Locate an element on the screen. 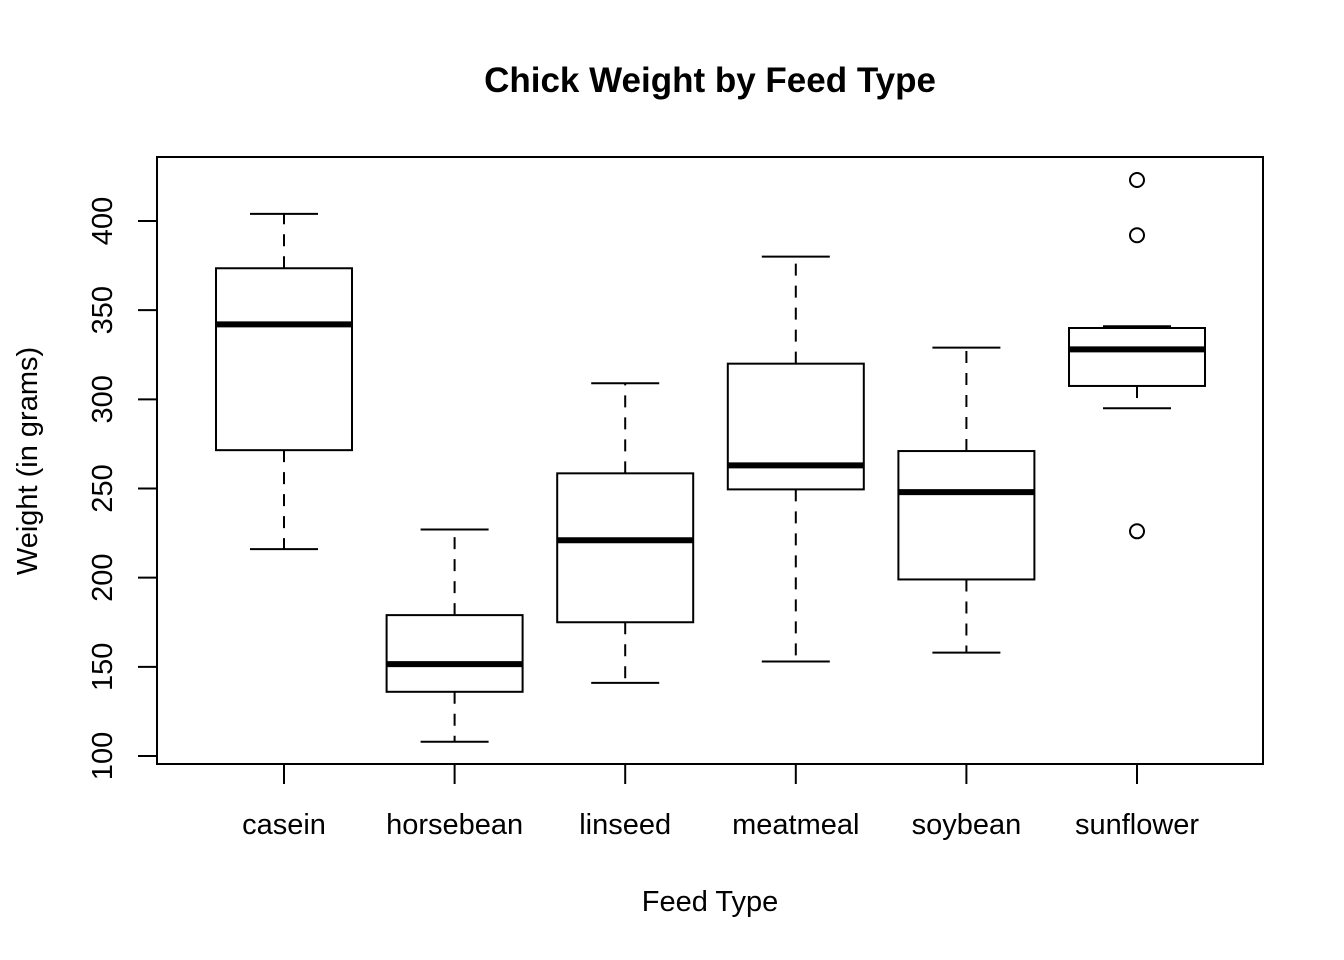  chart-title: Chick Weight by Feed Type is located at coordinates (710, 80).